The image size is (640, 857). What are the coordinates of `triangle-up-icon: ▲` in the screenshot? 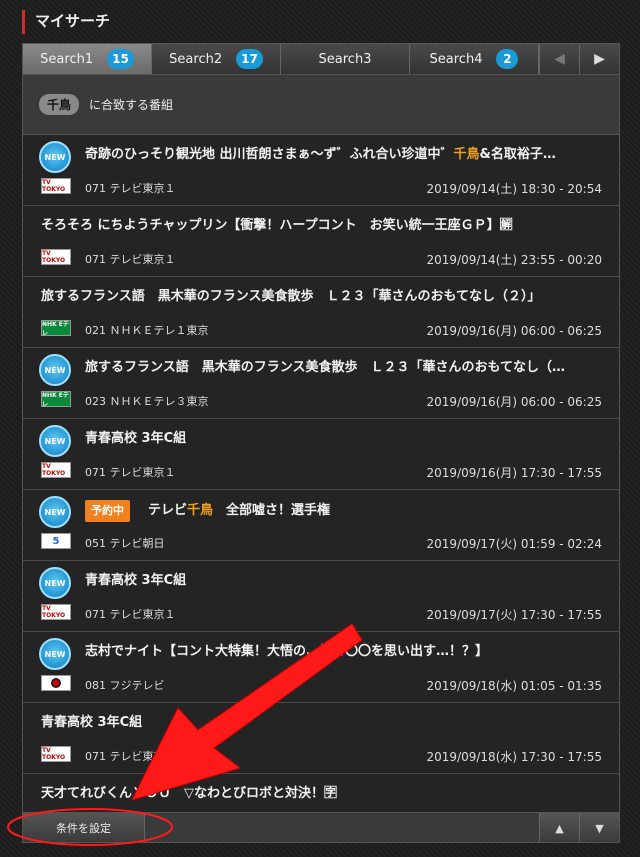 It's located at (559, 828).